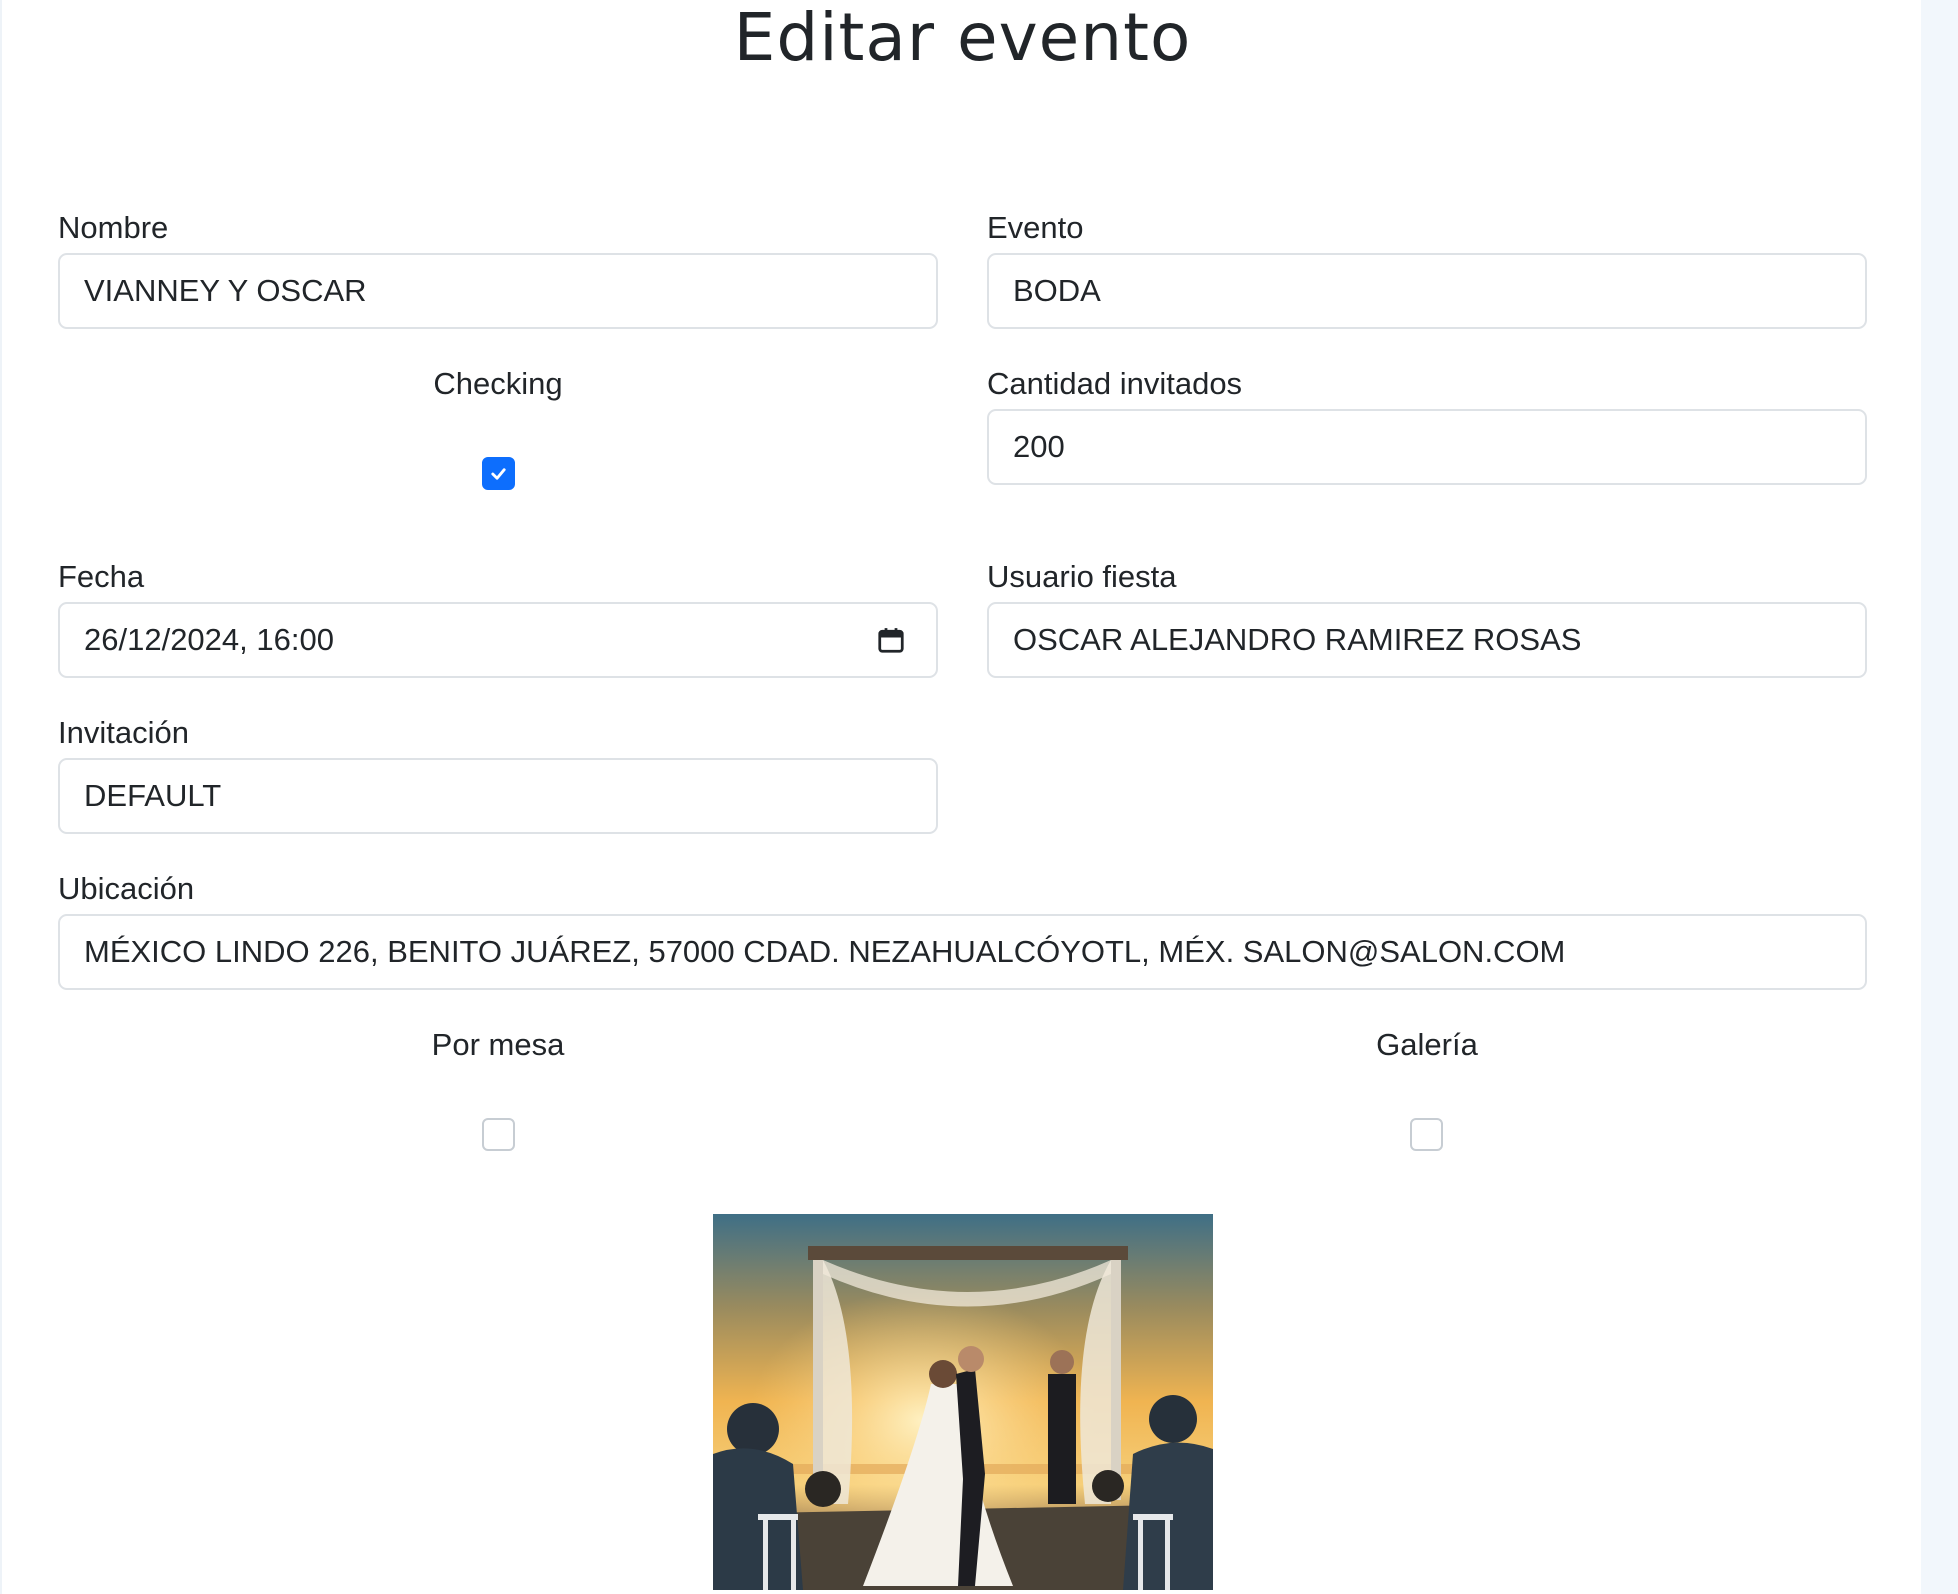  Describe the element at coordinates (1297, 639) in the screenshot. I see `usuario-fiesta-value: OSCAR ALEJANDRO RAMIREZ ROSAS` at that location.